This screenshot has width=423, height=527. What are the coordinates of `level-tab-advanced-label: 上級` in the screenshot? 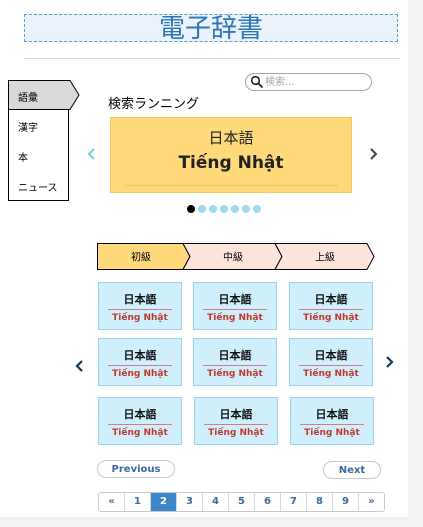 It's located at (325, 257).